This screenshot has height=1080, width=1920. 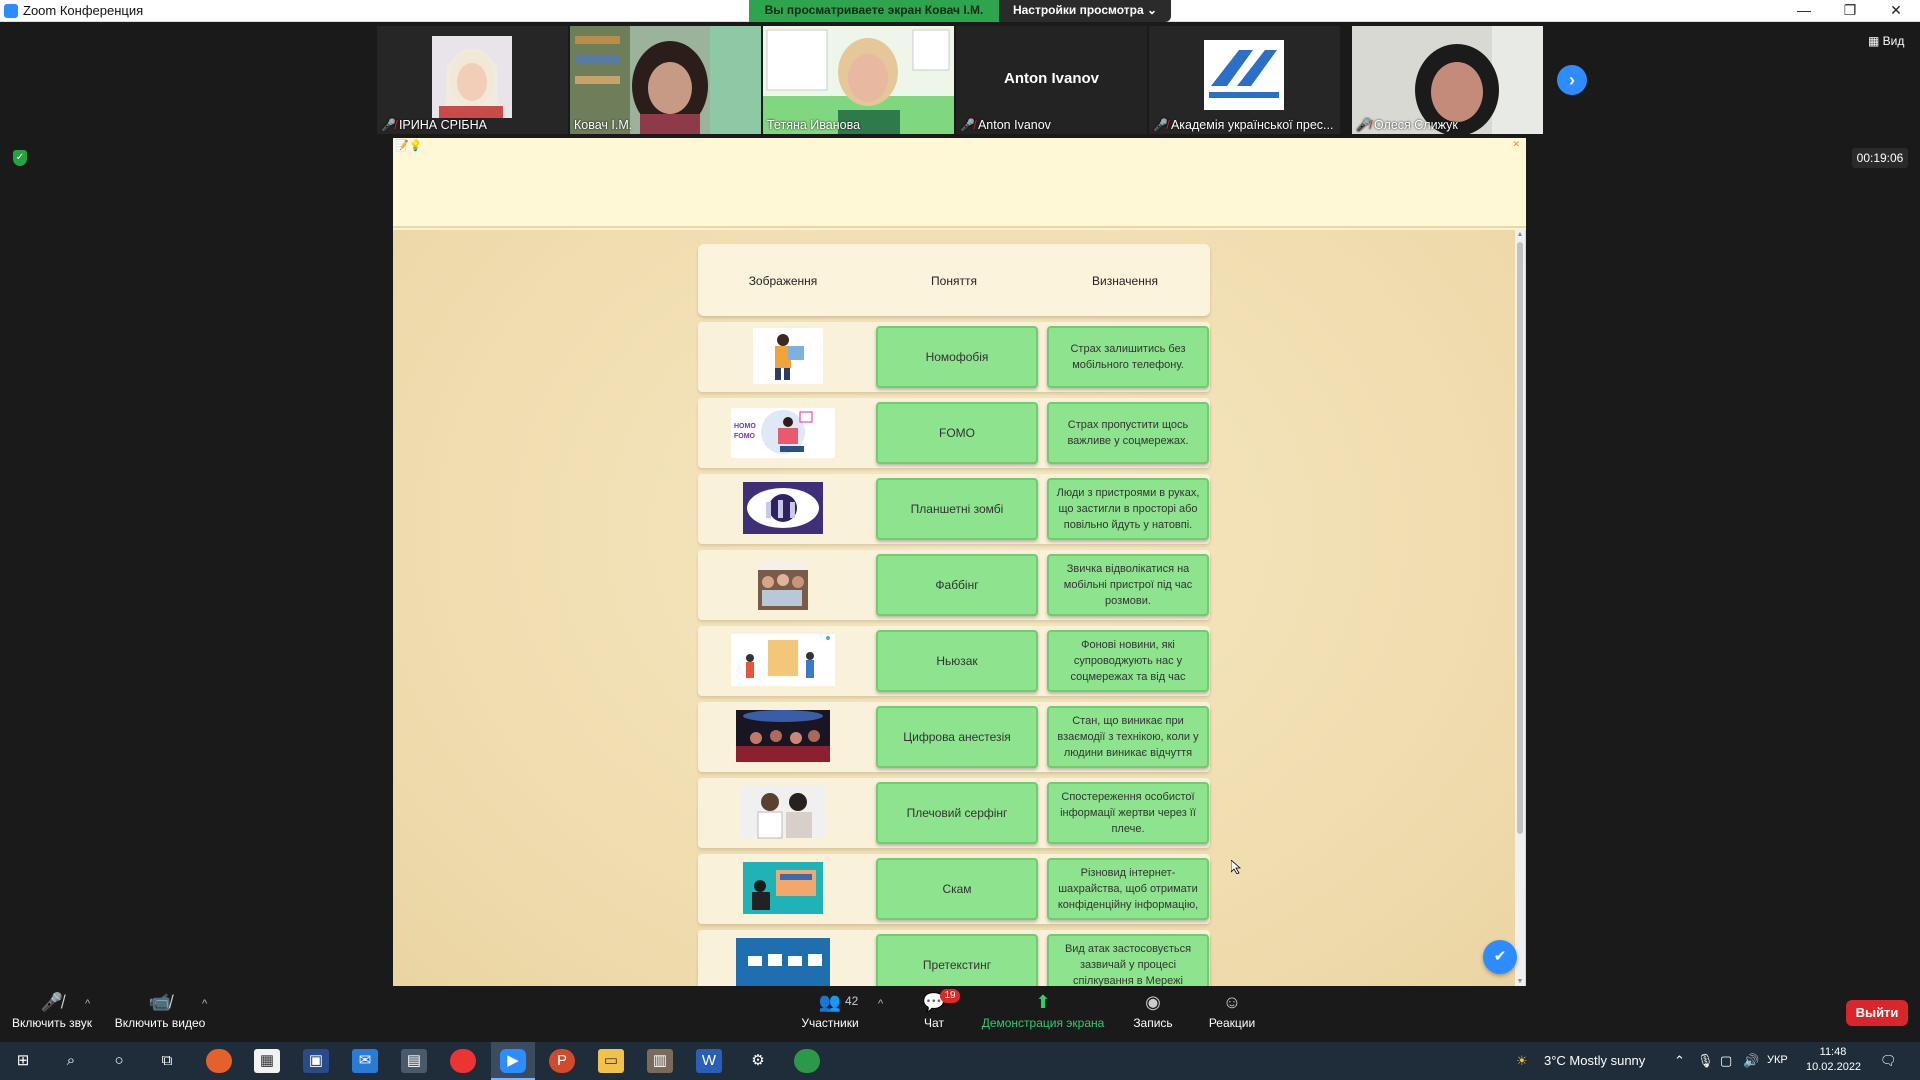 I want to click on header-concept: Поняття, so click(x=954, y=281).